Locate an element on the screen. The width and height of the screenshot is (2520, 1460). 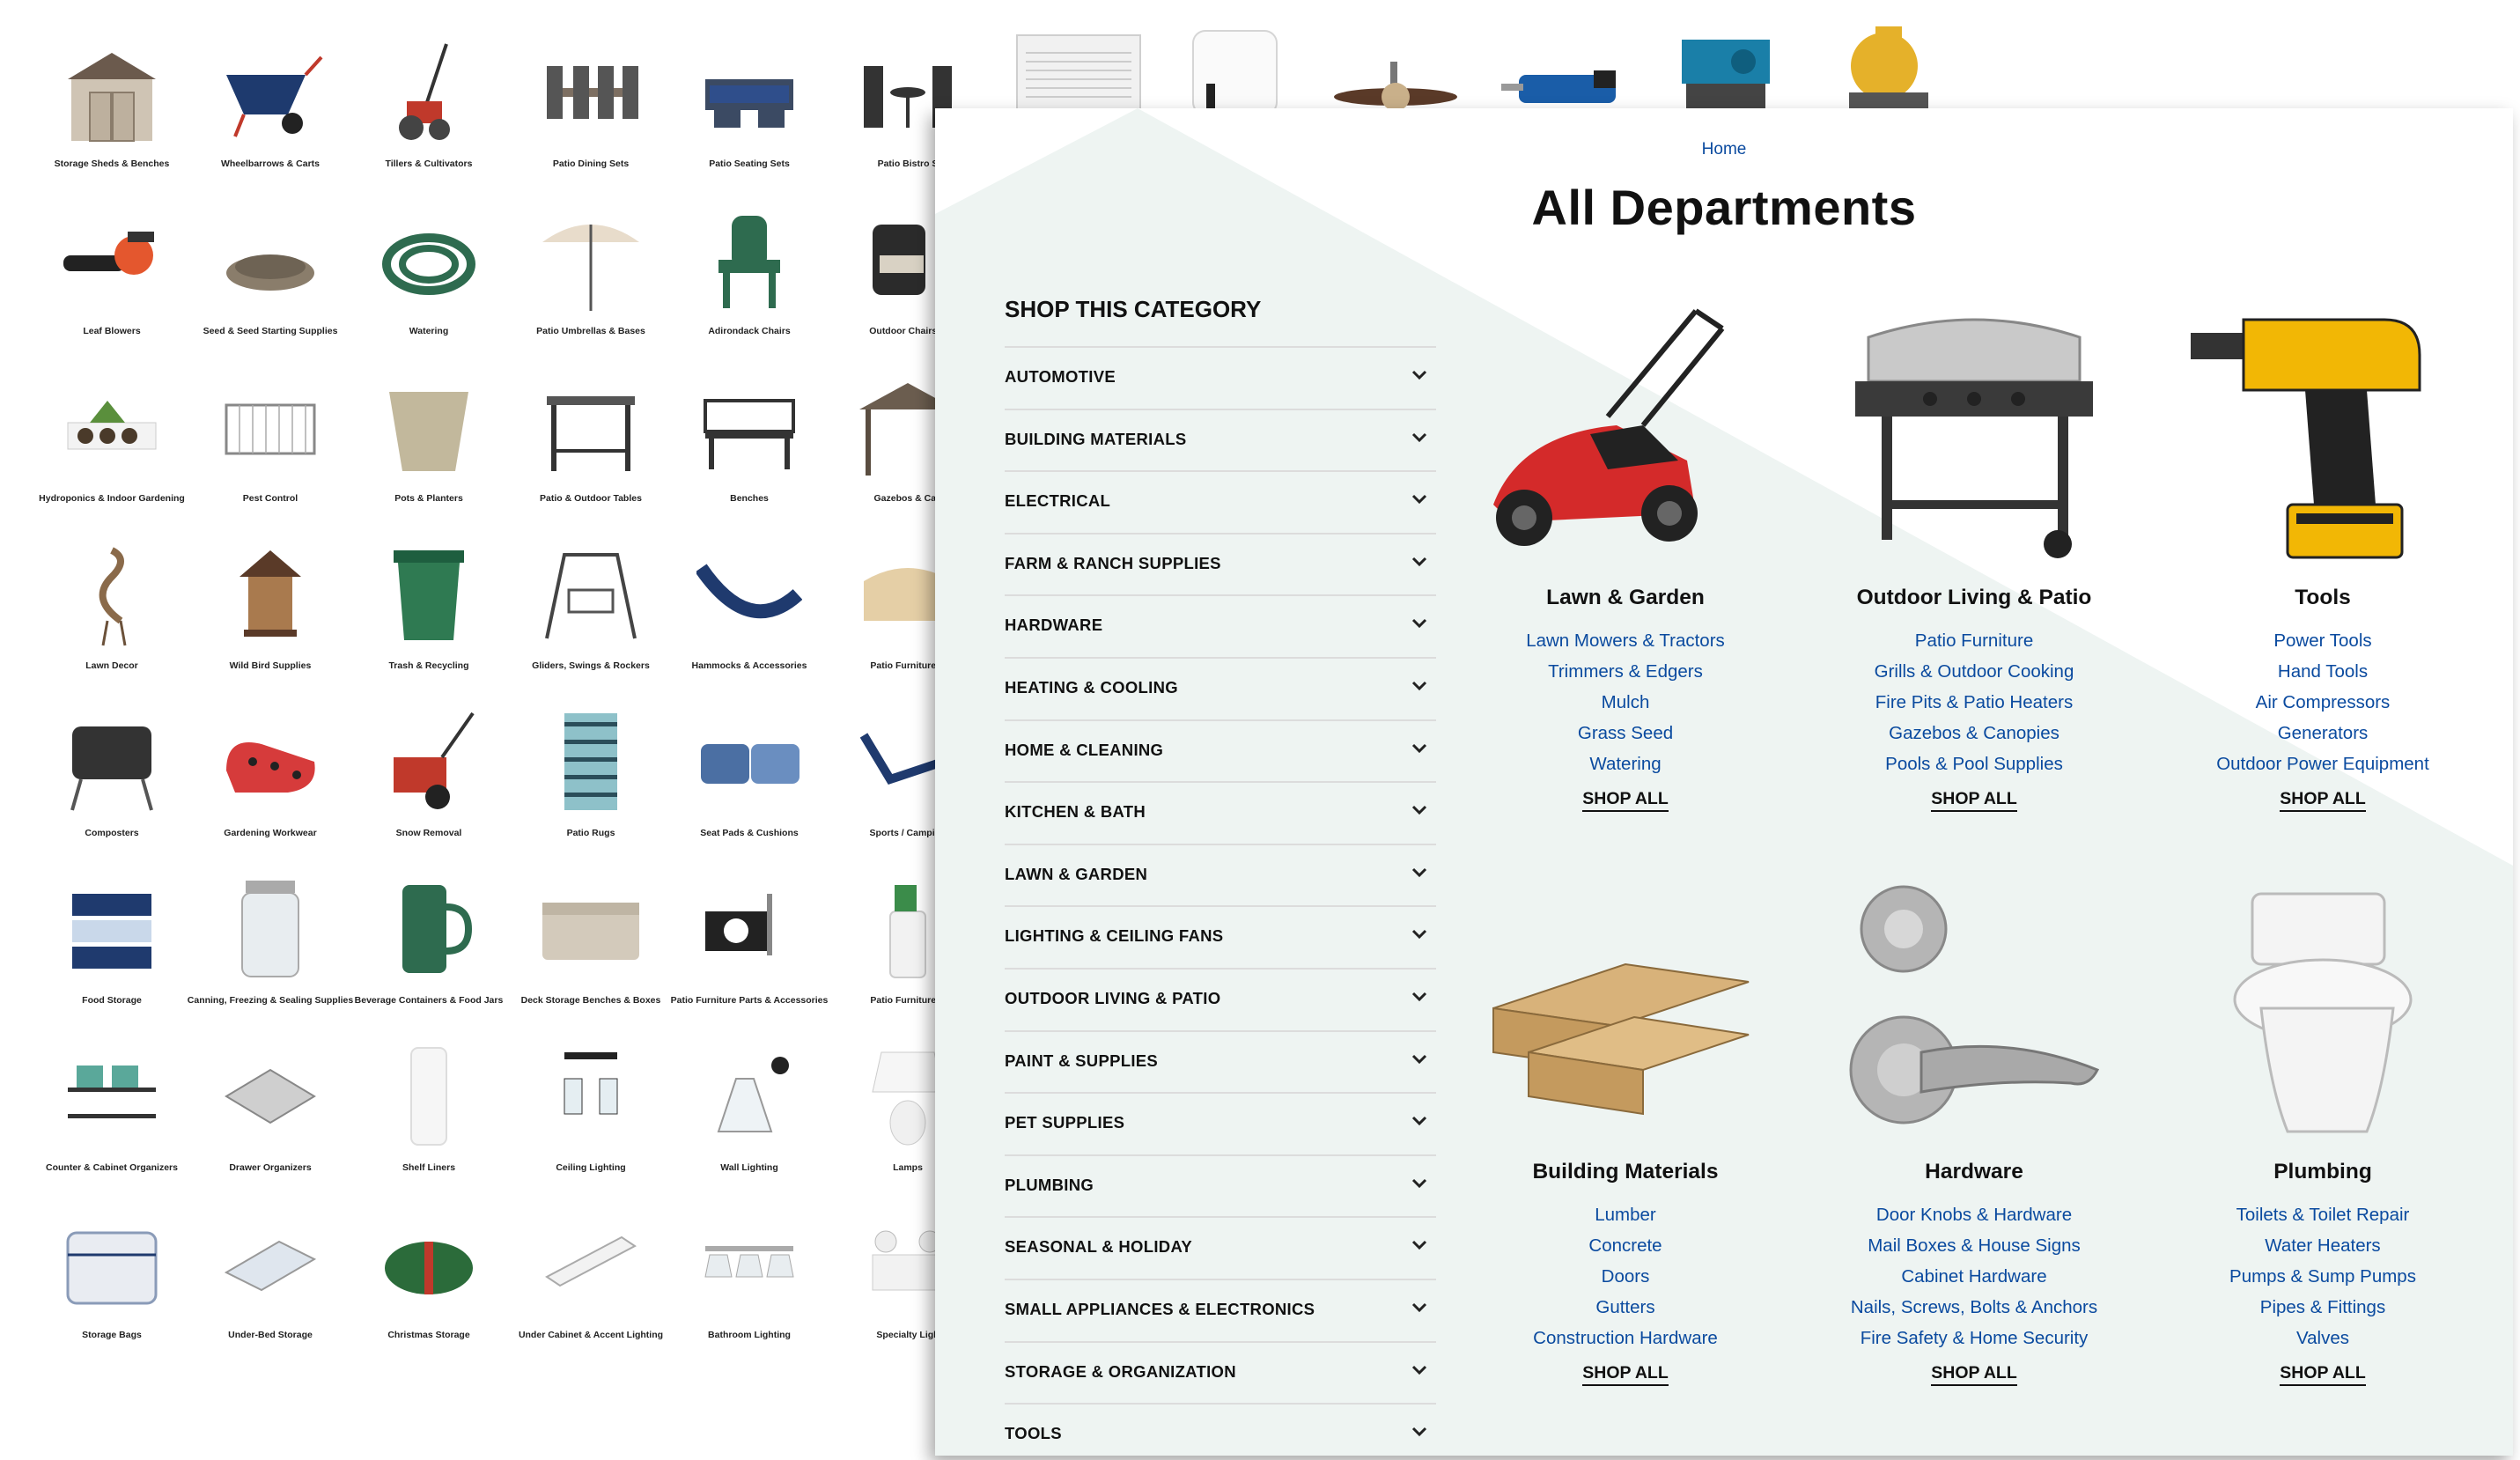
thumbnail-snow-removal: Snow Removal is located at coordinates (429, 775).